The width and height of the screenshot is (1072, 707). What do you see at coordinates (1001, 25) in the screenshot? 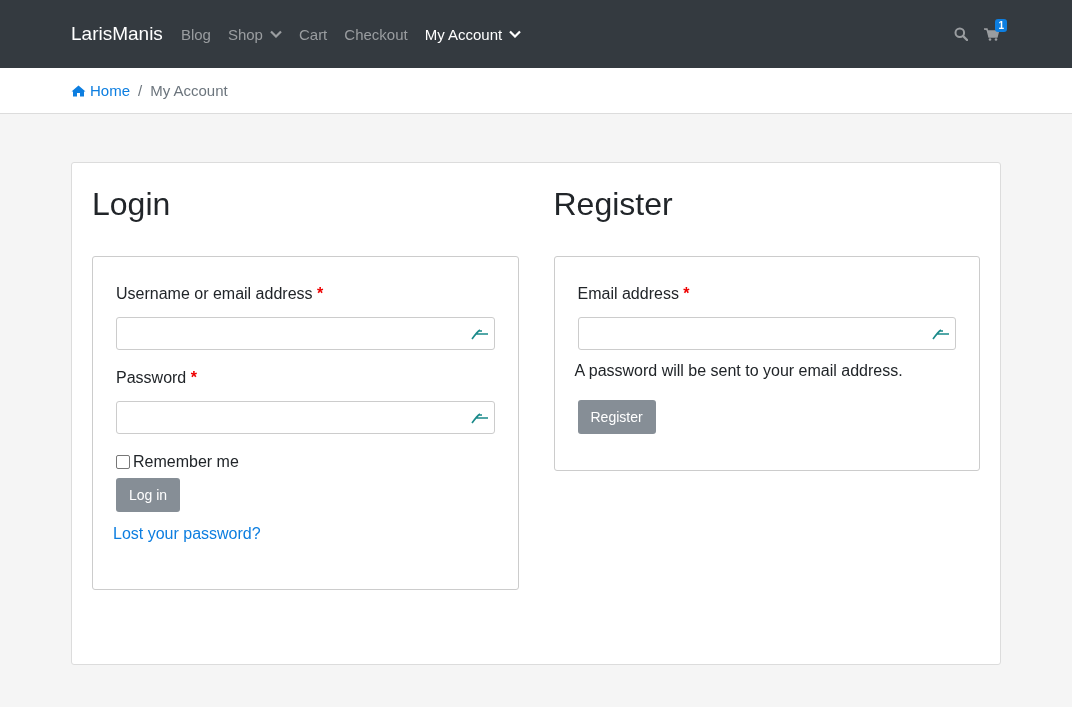
I see `cart-count-badge: 1` at bounding box center [1001, 25].